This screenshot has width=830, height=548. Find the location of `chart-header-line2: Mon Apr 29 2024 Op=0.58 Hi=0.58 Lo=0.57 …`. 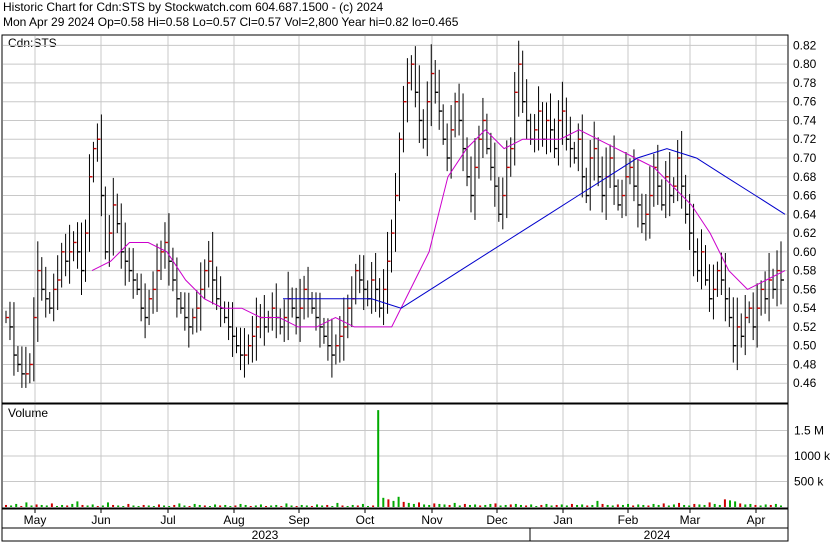

chart-header-line2: Mon Apr 29 2024 Op=0.58 Hi=0.58 Lo=0.57 … is located at coordinates (231, 22).